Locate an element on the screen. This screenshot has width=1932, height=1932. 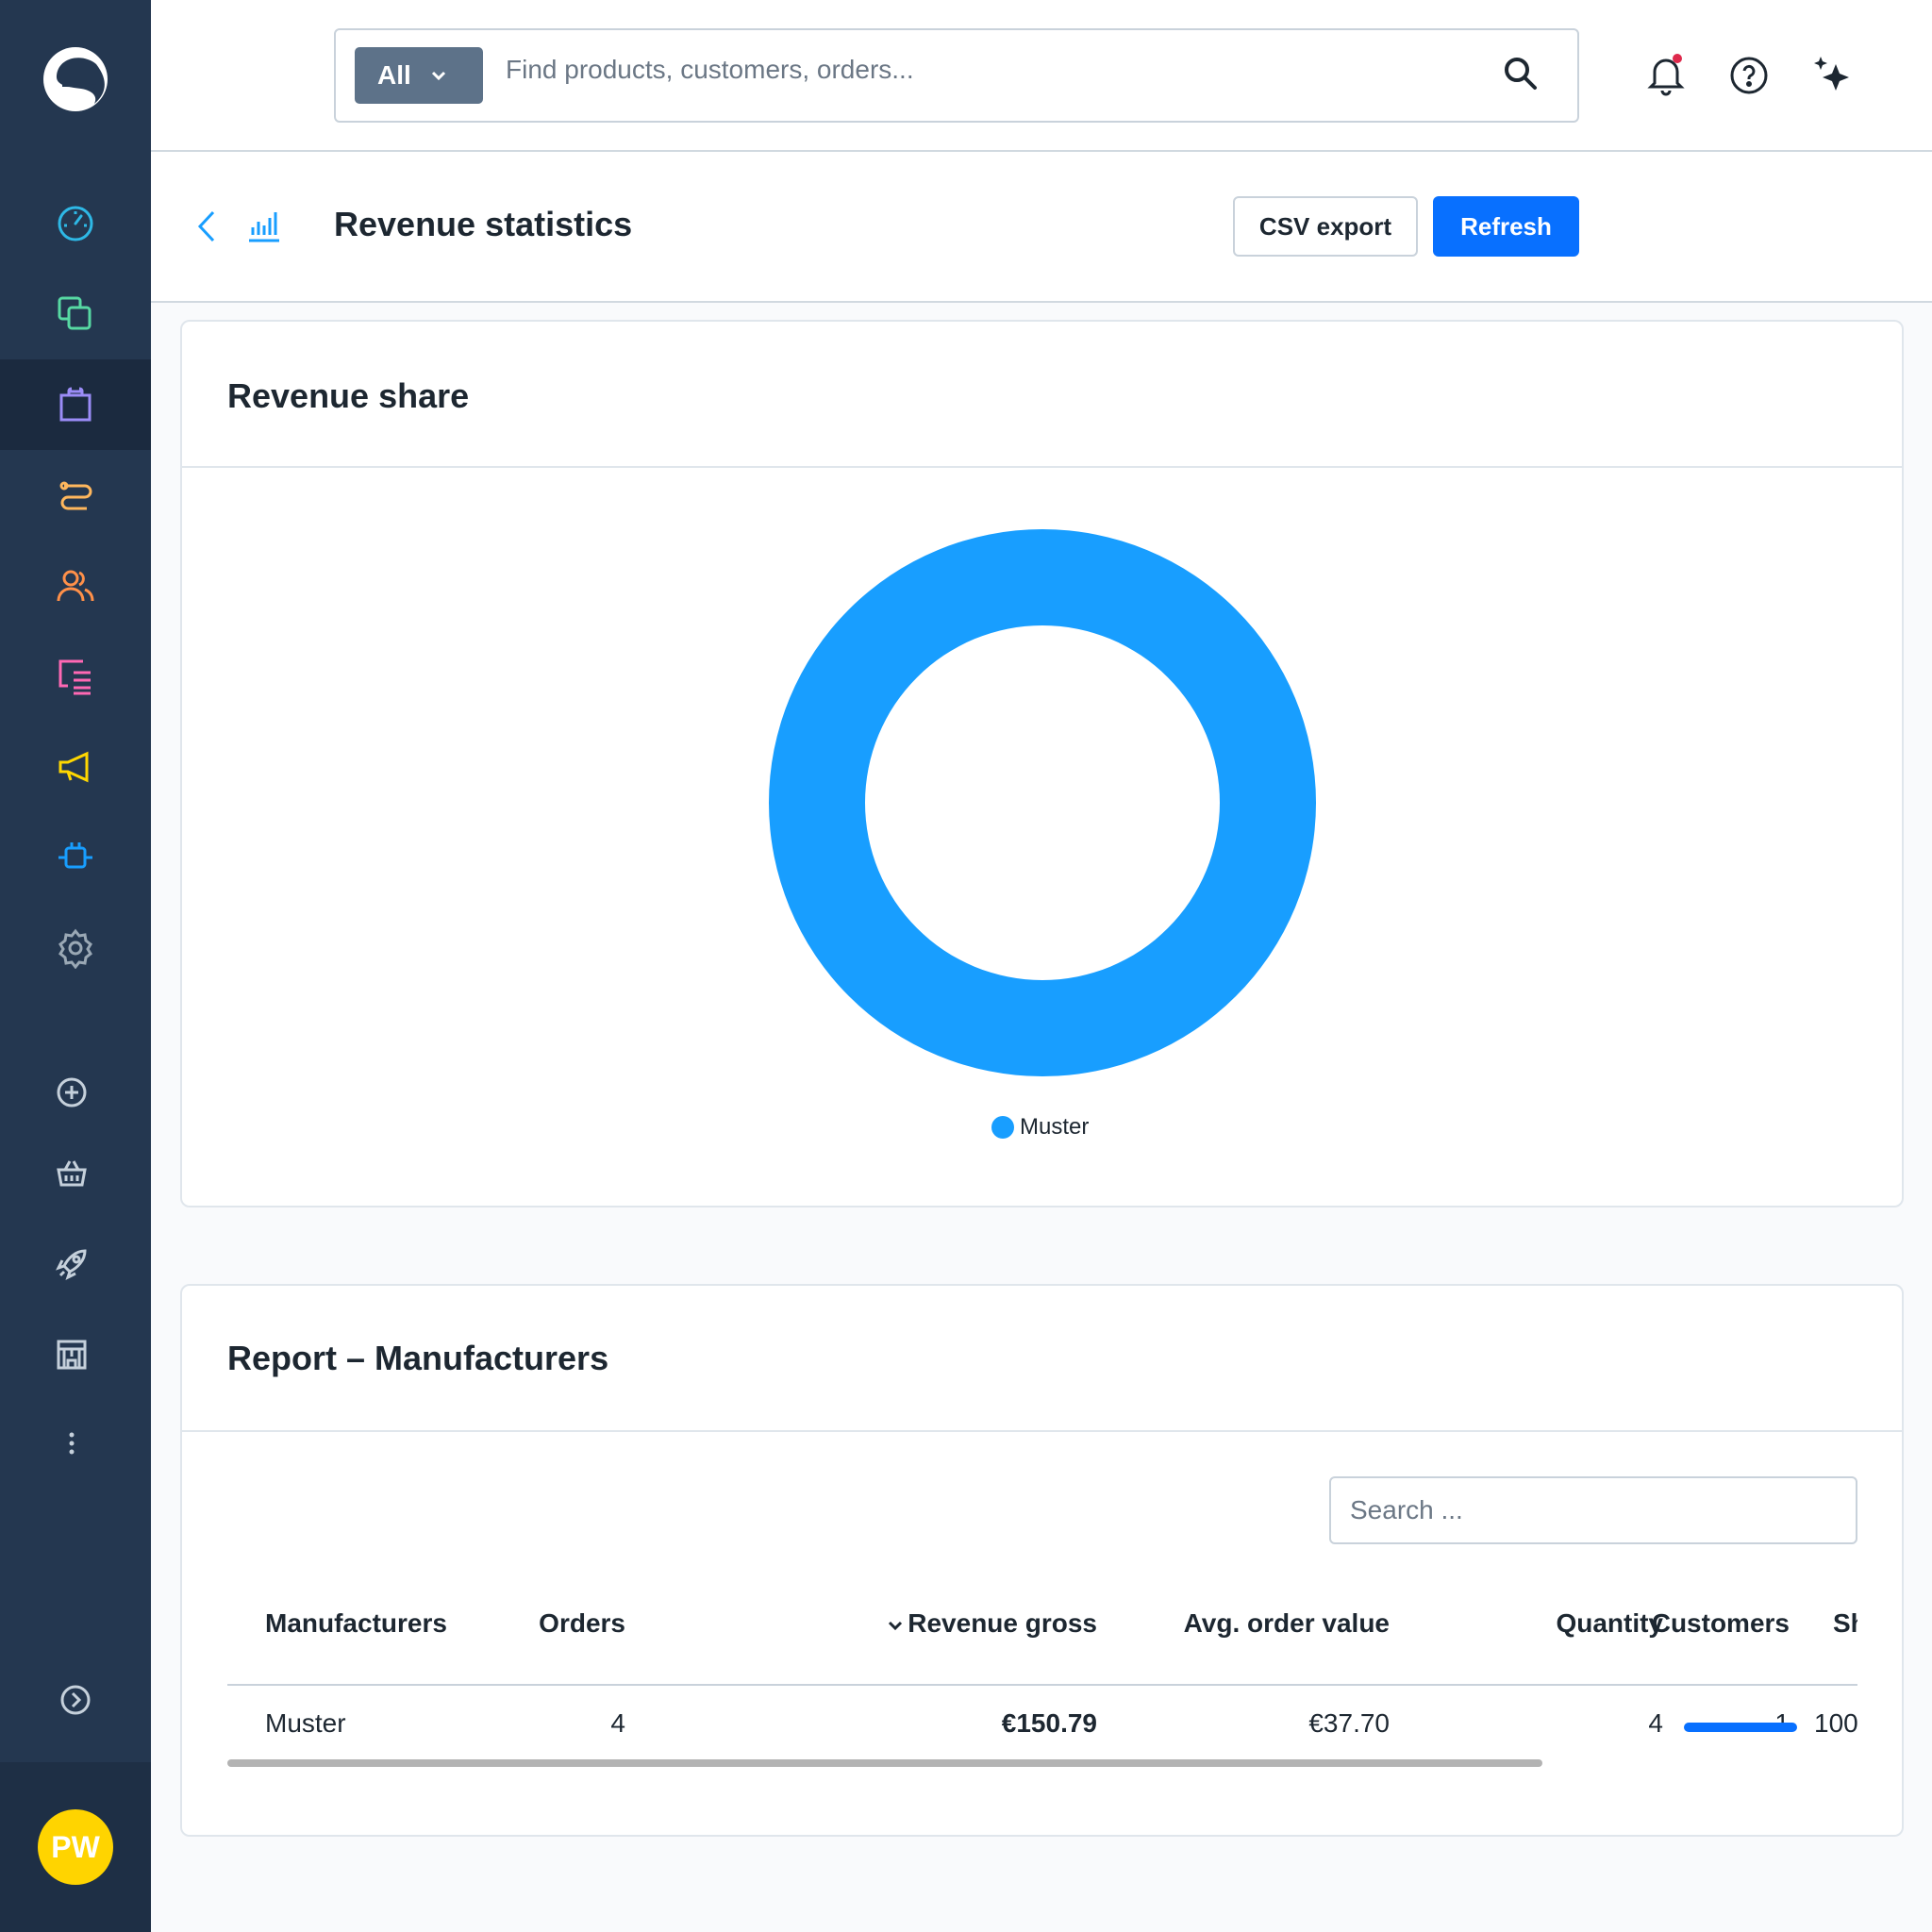
chevron-right-circle-icon is located at coordinates (75, 1700).